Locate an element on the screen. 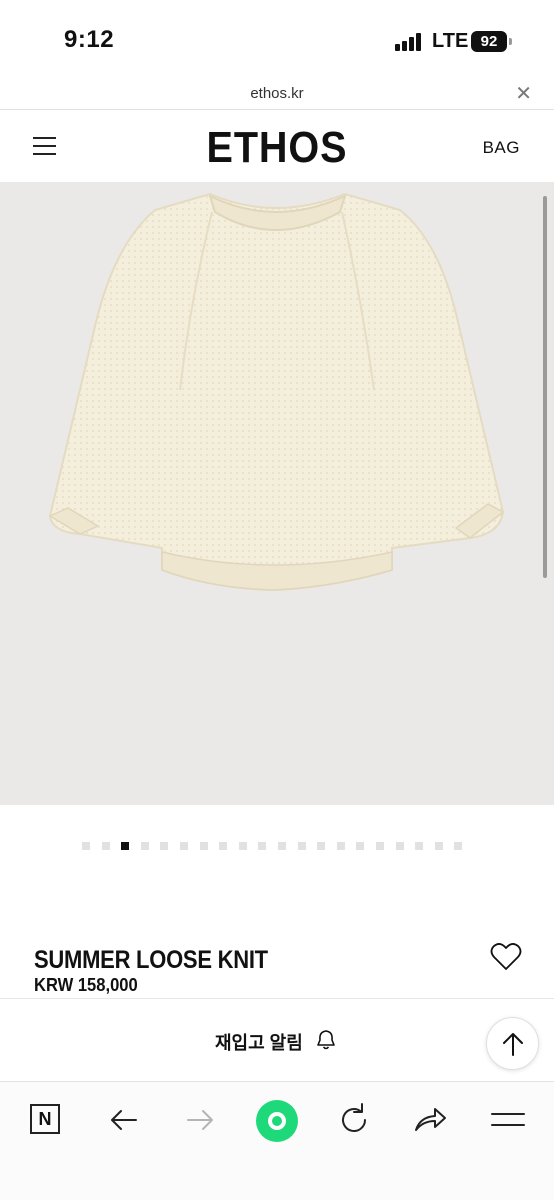  product-name: SUMMER LOOSE KNIT is located at coordinates (151, 960).